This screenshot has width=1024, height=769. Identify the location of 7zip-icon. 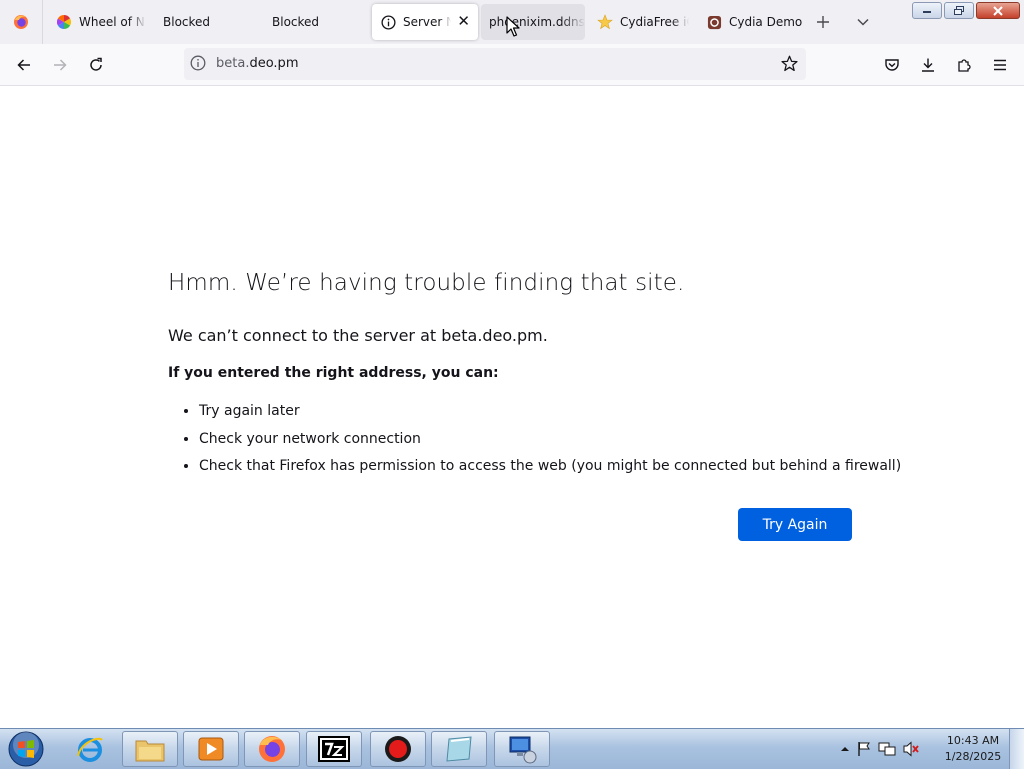
(334, 749).